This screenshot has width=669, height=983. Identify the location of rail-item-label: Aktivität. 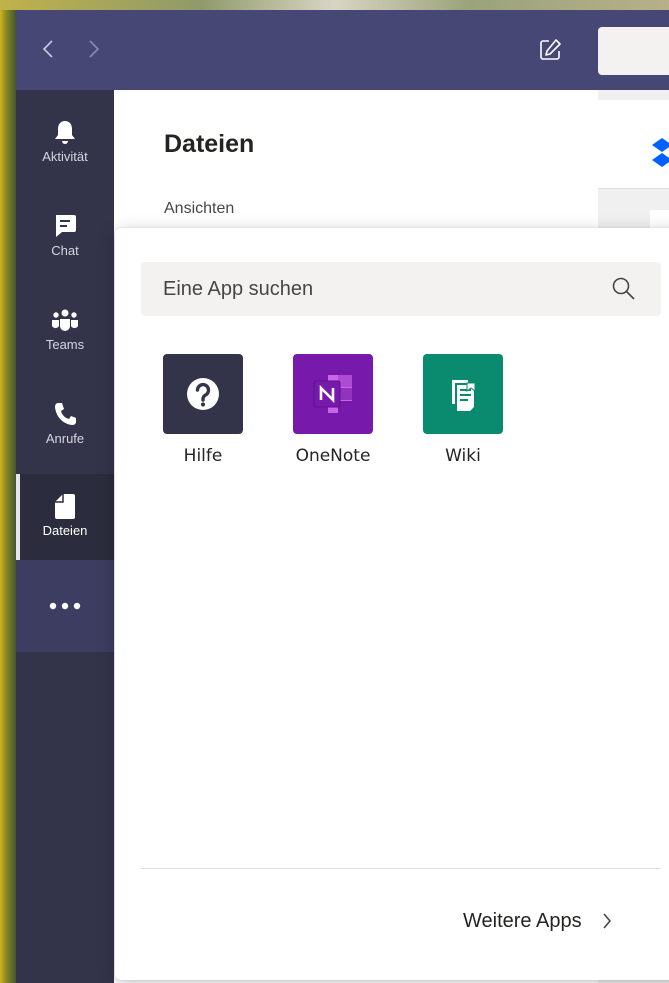
(65, 156).